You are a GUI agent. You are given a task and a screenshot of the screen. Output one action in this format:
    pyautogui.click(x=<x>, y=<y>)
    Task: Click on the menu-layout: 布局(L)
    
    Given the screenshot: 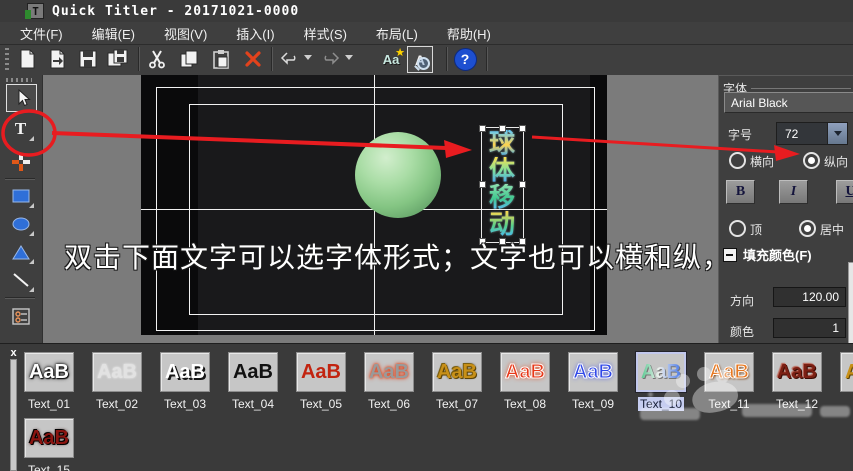 What is the action you would take?
    pyautogui.click(x=397, y=33)
    